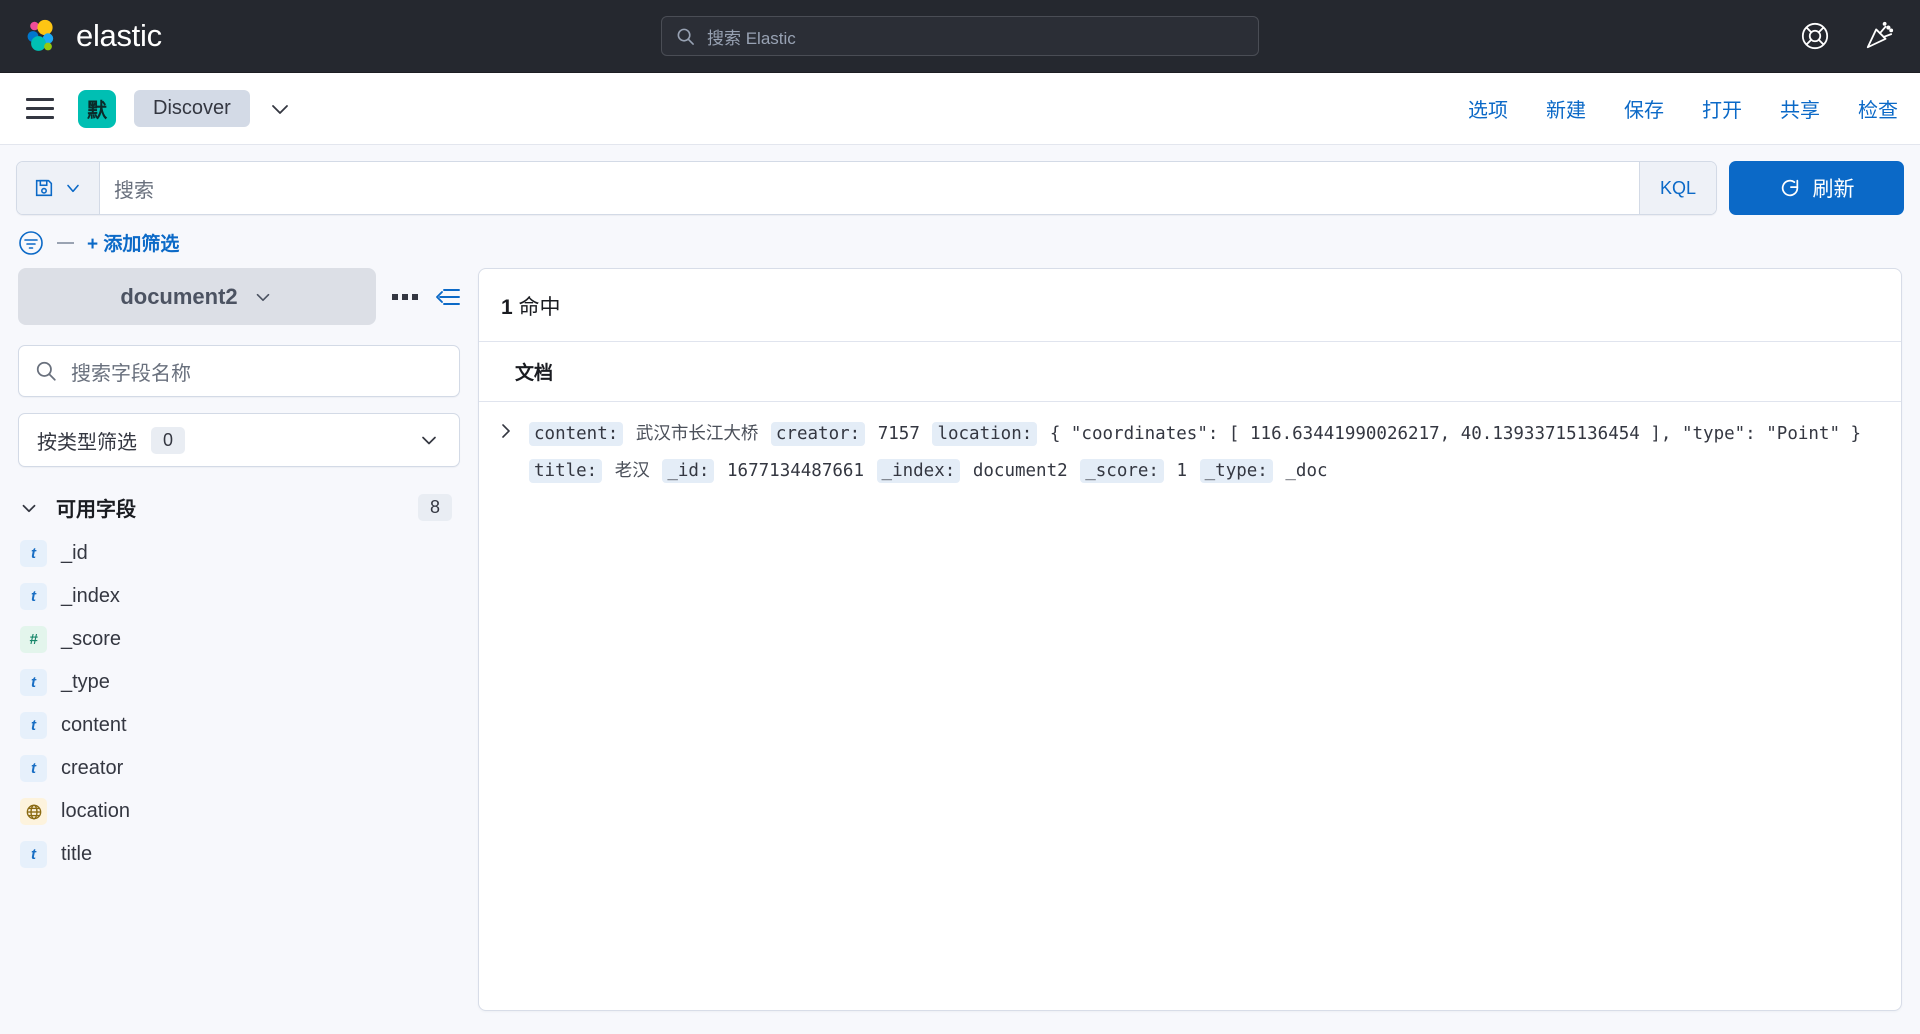 The image size is (1920, 1034). Describe the element at coordinates (87, 442) in the screenshot. I see `field-type-filter-label: 按类型筛选` at that location.